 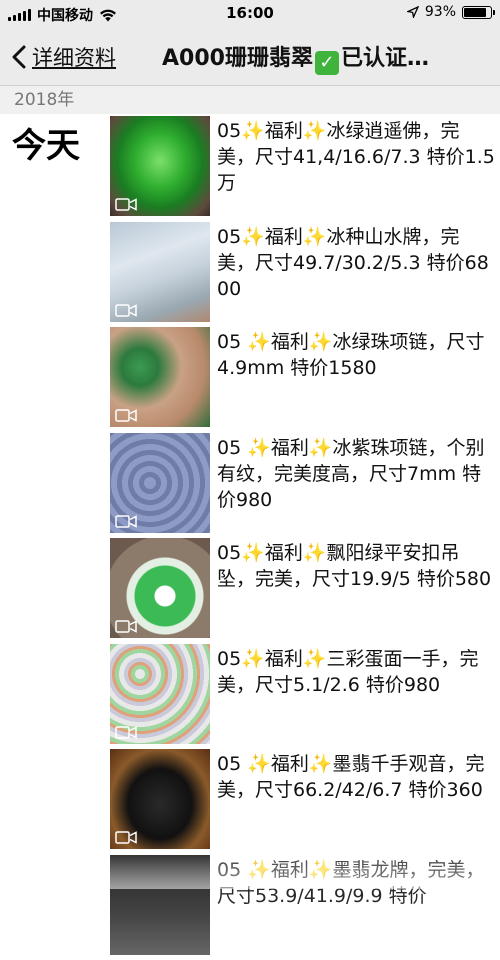 I want to click on day-label: 今天, so click(x=46, y=142).